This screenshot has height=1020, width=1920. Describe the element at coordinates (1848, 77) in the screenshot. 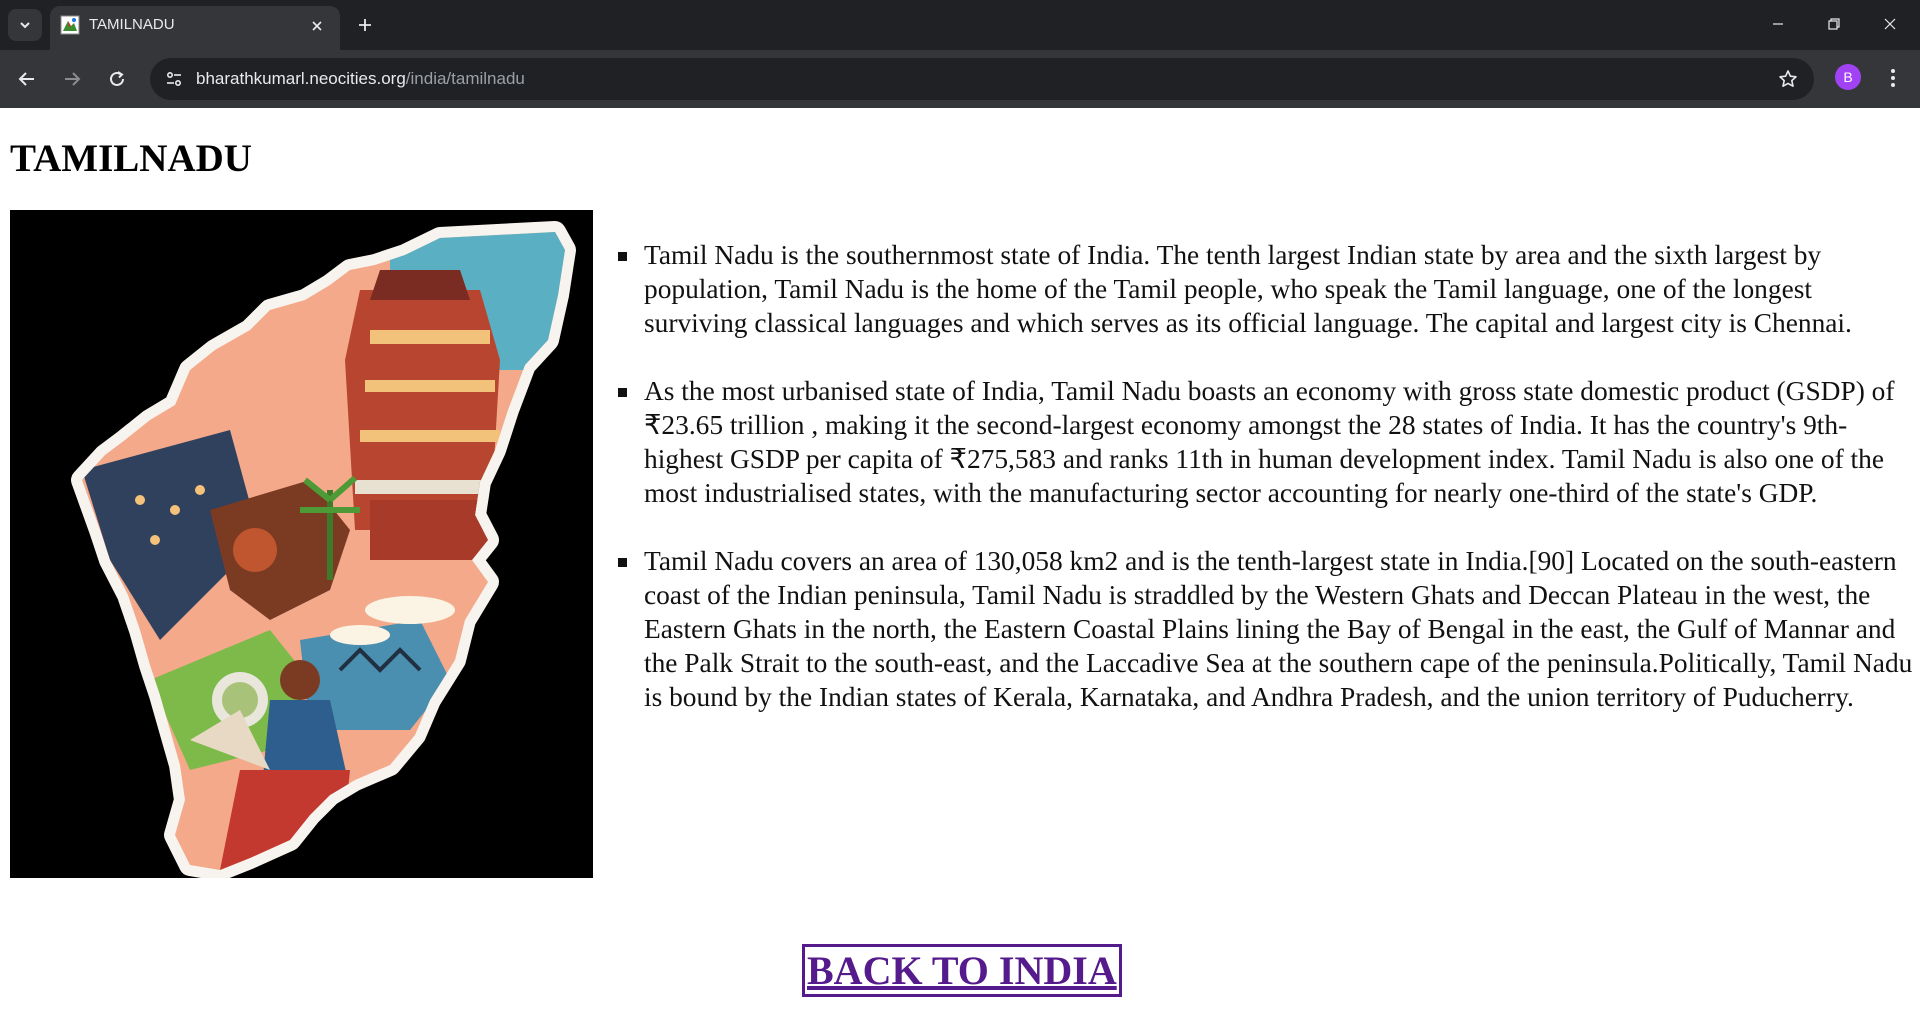

I see `profile-avatar: B` at that location.